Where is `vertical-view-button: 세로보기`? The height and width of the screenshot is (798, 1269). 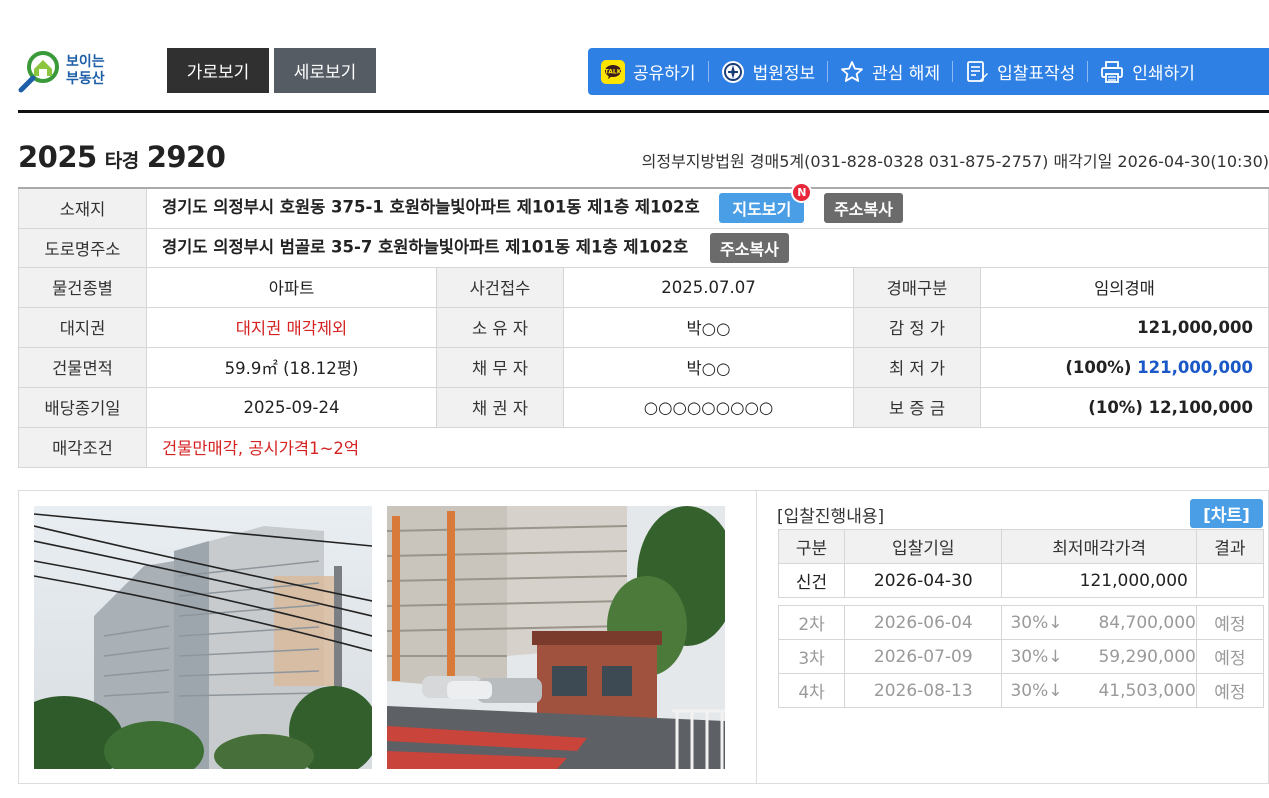
vertical-view-button: 세로보기 is located at coordinates (325, 70).